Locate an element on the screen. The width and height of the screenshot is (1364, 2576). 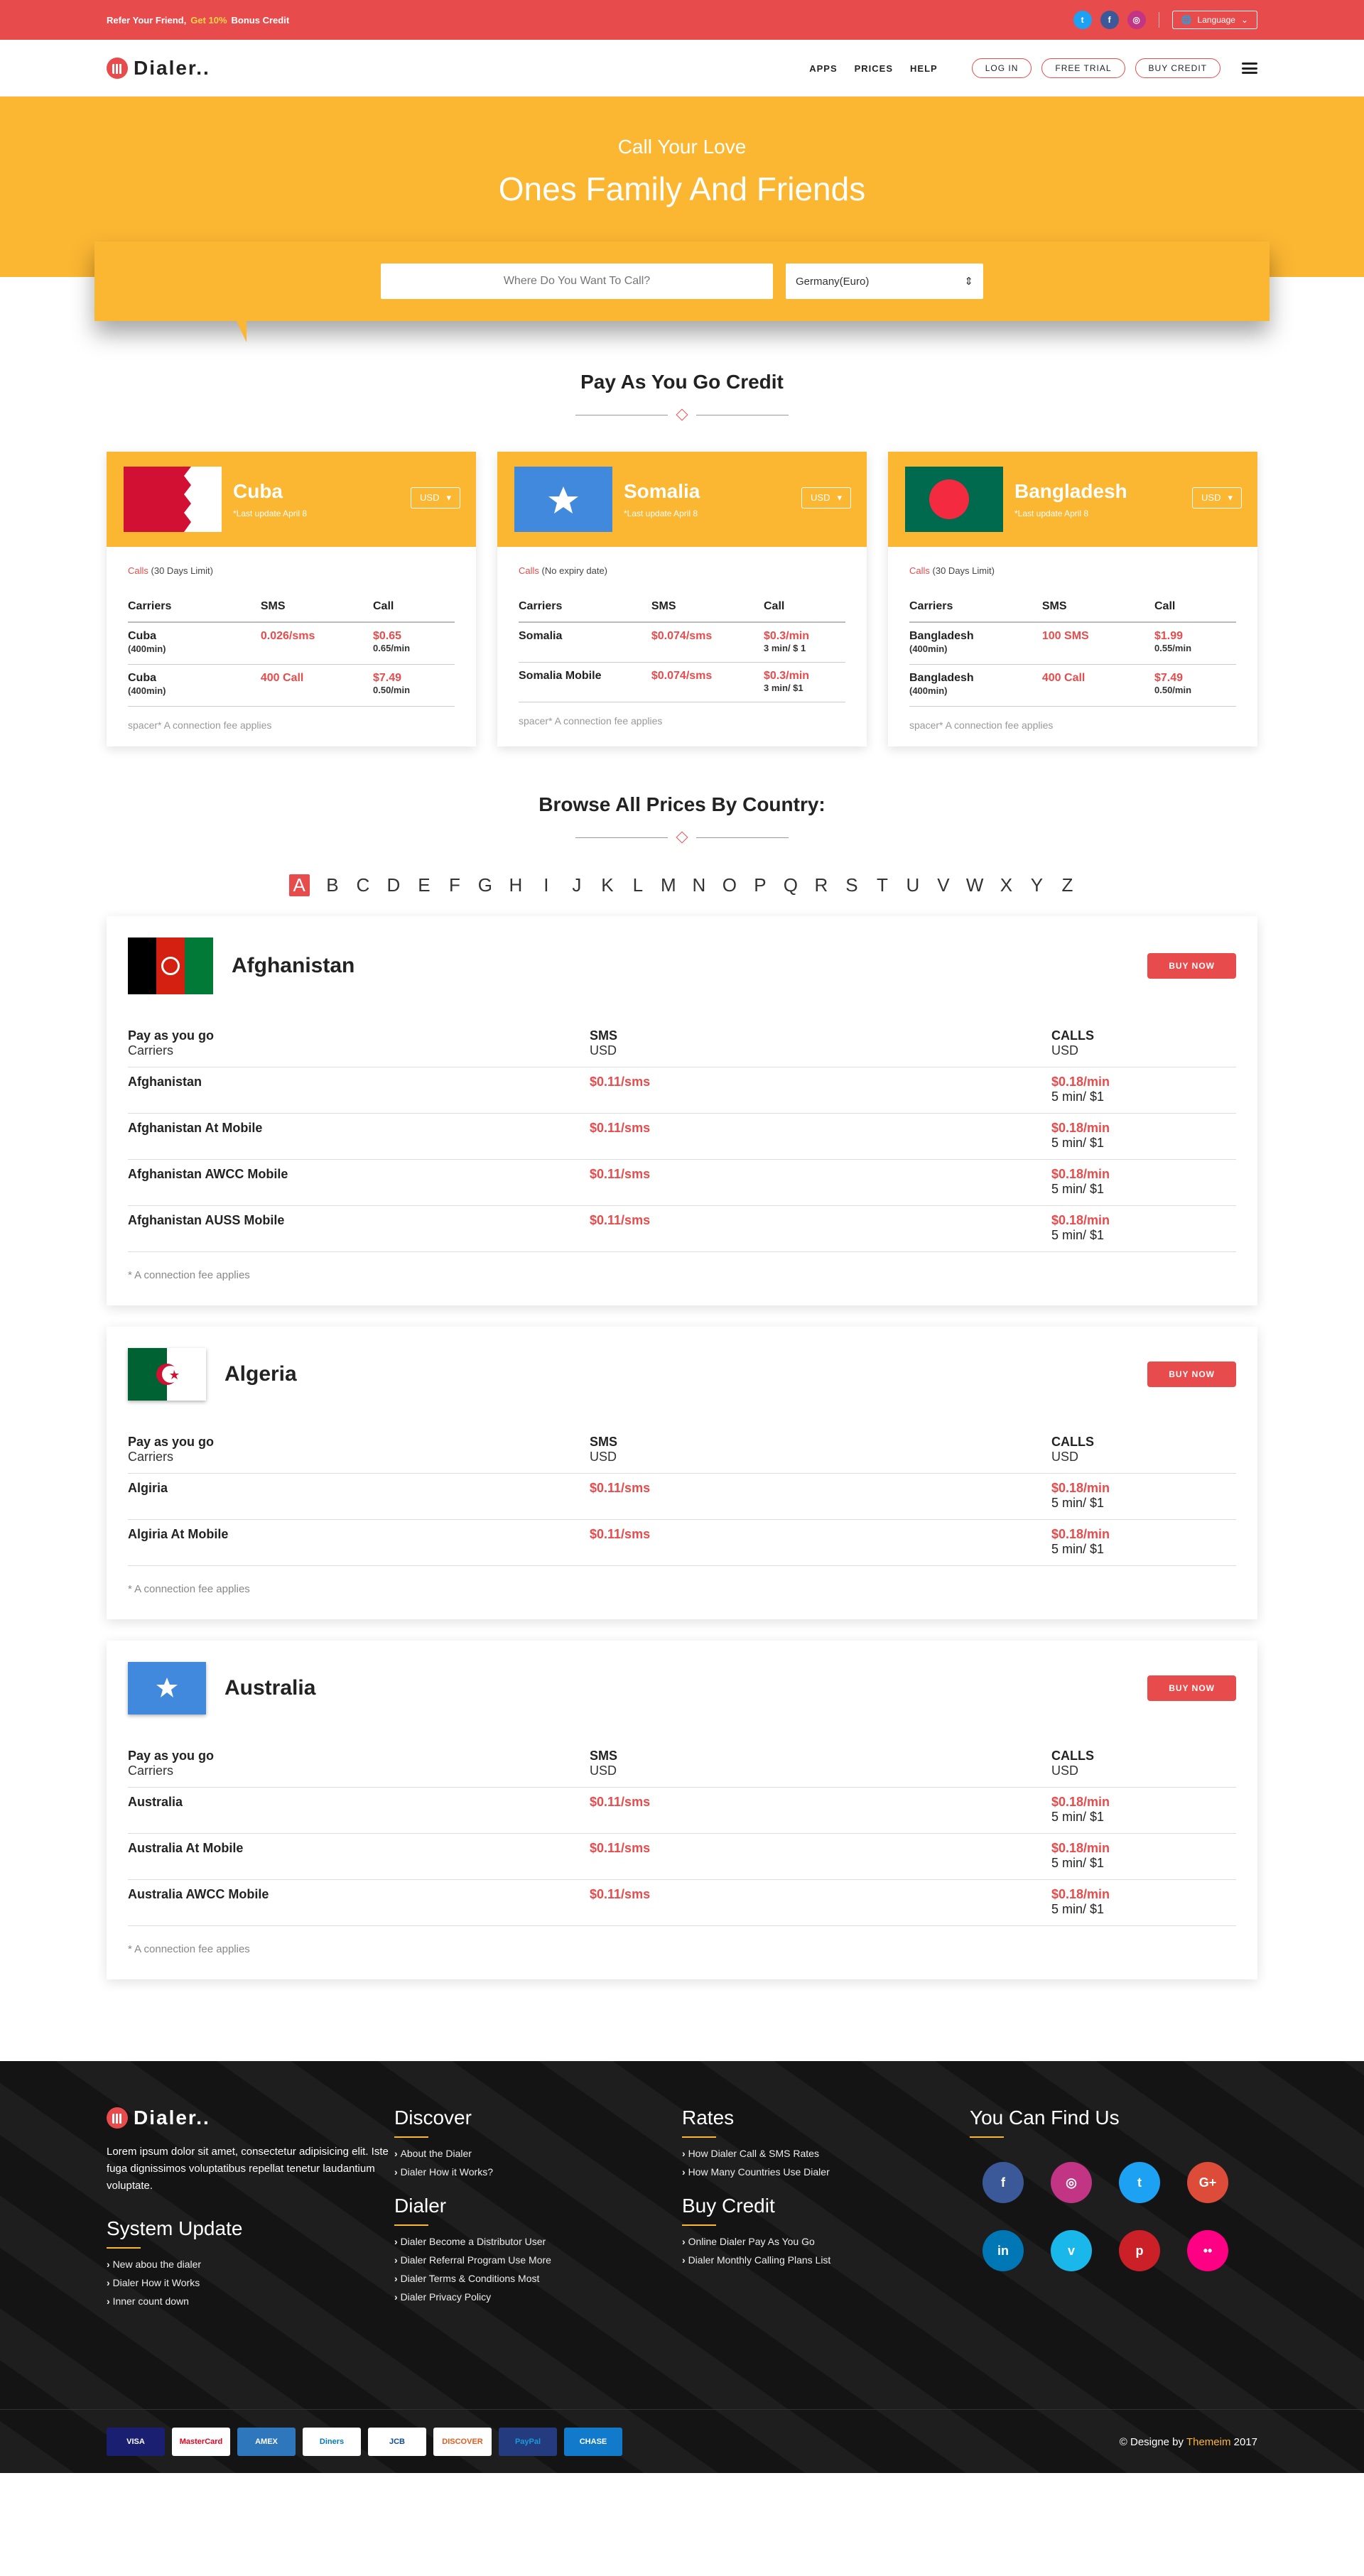
letter-t: T is located at coordinates (882, 885).